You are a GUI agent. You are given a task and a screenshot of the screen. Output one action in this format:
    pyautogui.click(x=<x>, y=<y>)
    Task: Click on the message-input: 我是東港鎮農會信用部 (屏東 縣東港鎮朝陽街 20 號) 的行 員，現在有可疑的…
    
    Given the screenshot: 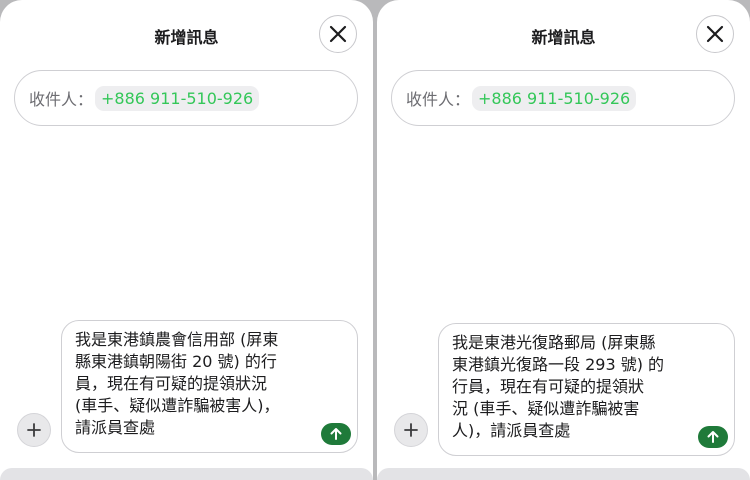 What is the action you would take?
    pyautogui.click(x=209, y=386)
    